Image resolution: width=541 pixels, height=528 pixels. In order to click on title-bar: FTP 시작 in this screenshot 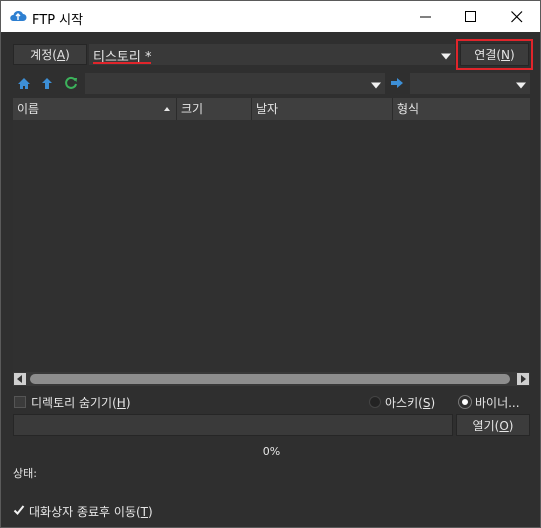, I will do `click(270, 16)`.